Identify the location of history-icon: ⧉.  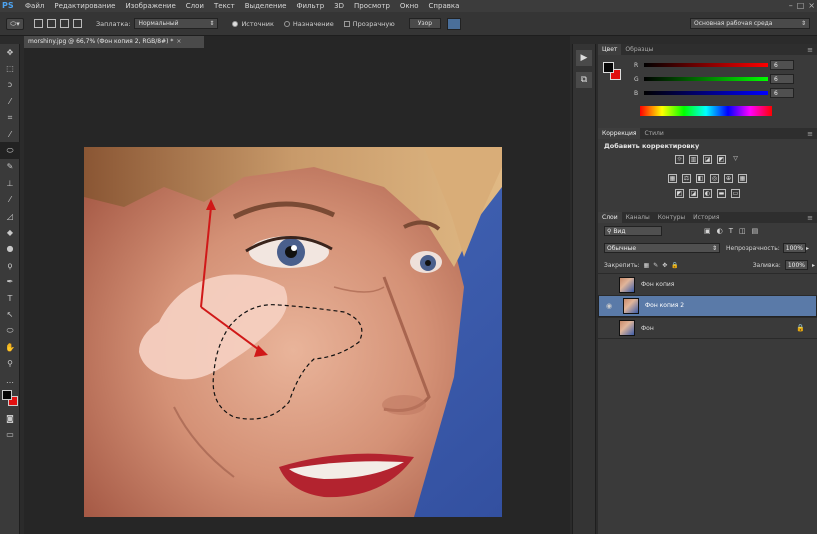
(584, 80).